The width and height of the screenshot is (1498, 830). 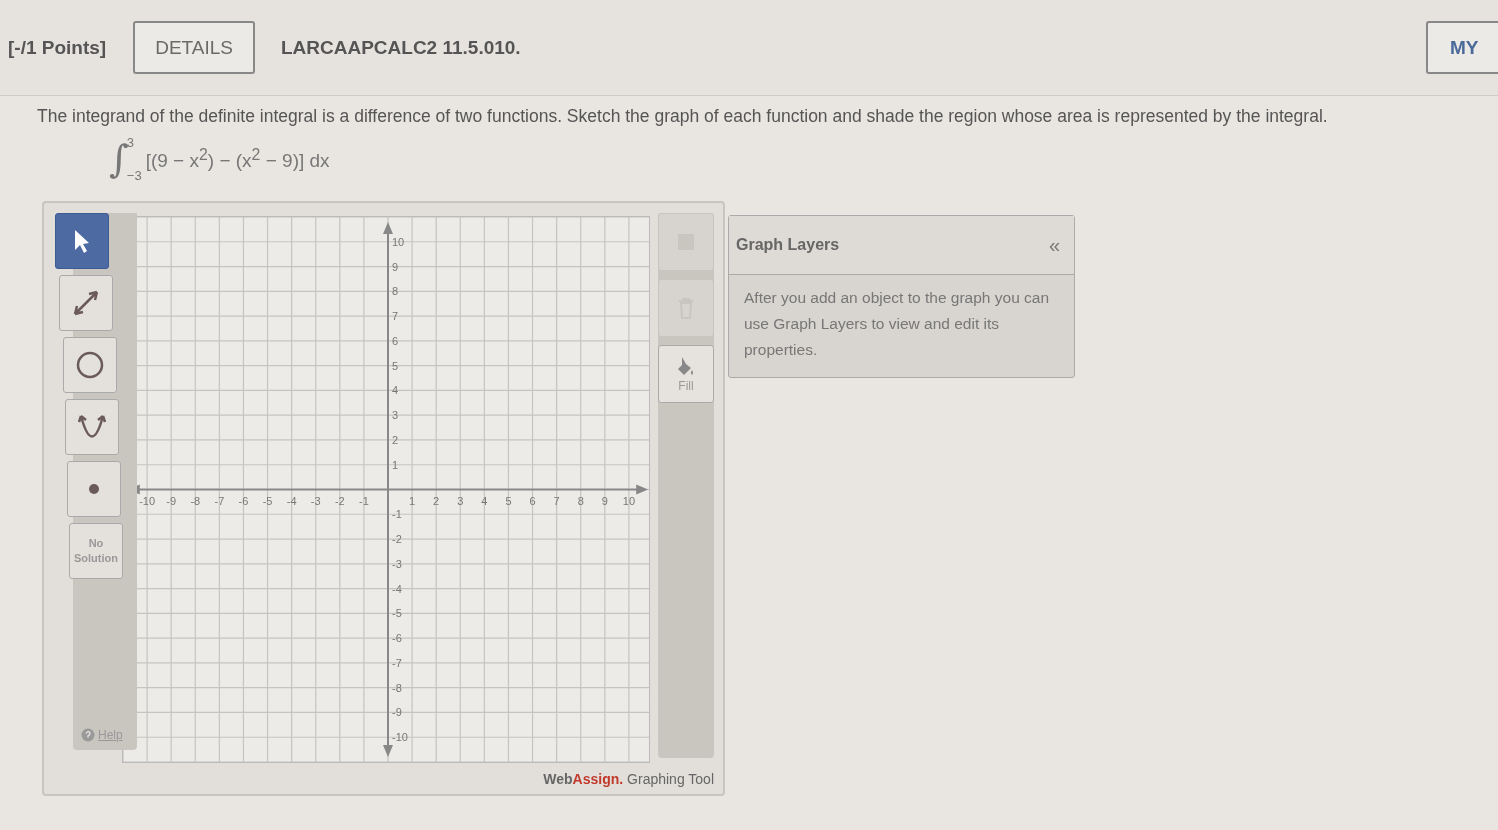 What do you see at coordinates (628, 779) in the screenshot?
I see `graphing-tool-credit: WebAssign. Graphing Tool` at bounding box center [628, 779].